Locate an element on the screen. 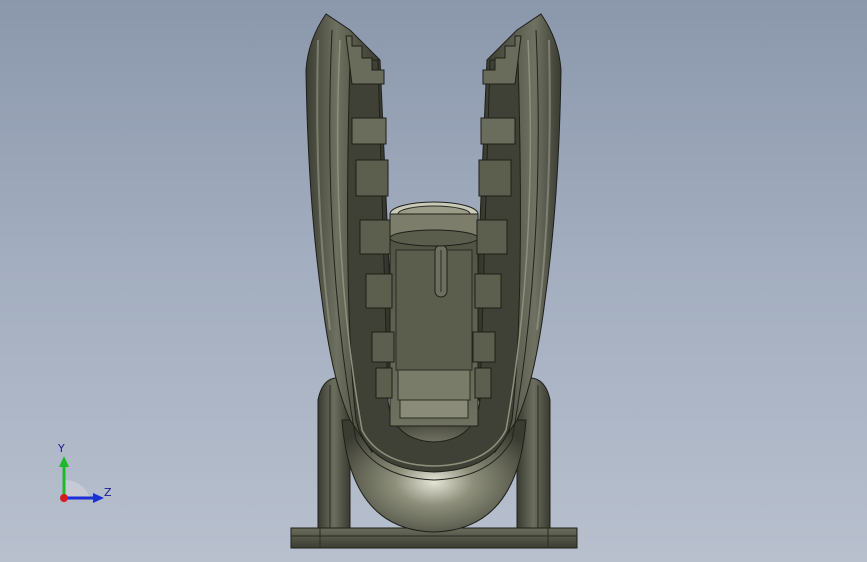 The width and height of the screenshot is (867, 562). triad-icon is located at coordinates (81, 479).